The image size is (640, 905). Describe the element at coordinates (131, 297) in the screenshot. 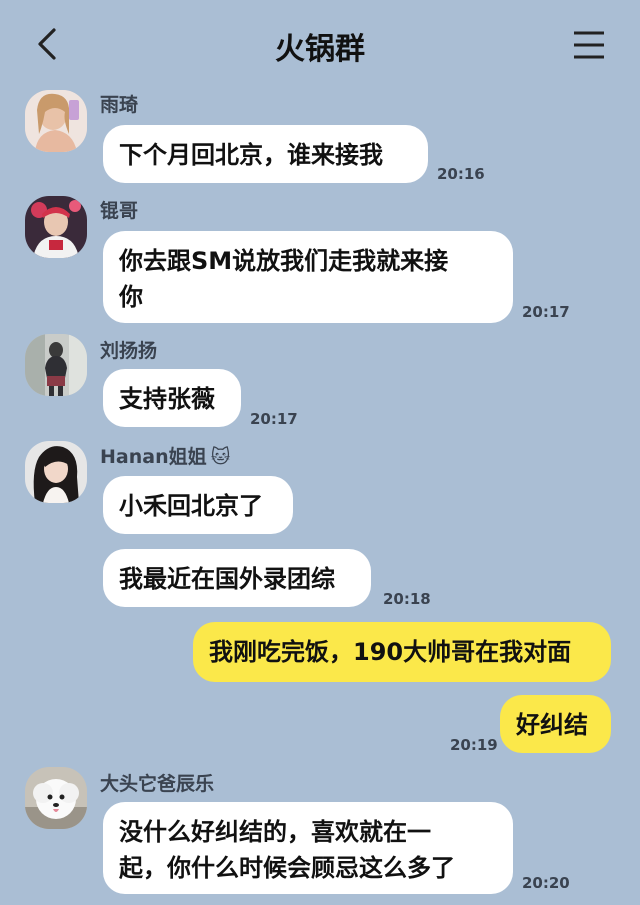

I see `message-text-line: 你` at that location.